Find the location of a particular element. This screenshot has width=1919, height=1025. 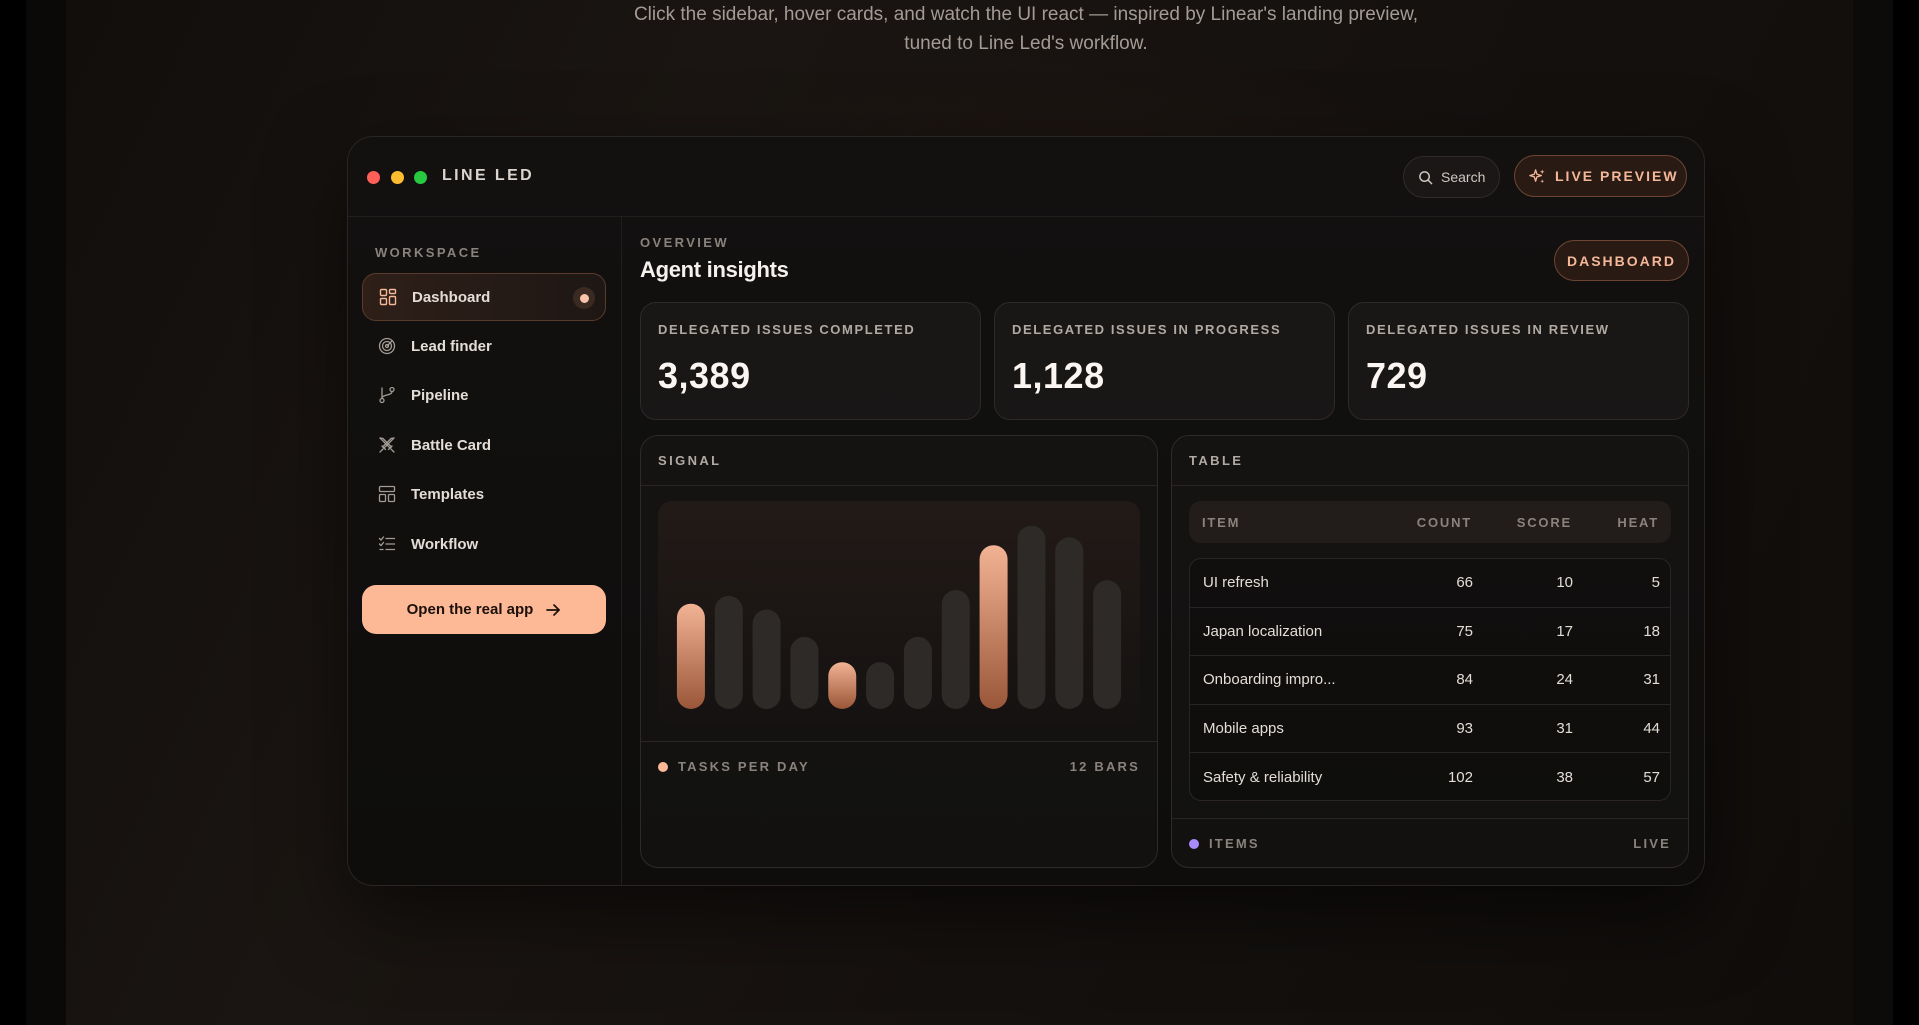

table-row: Japan localization 75 17 18 is located at coordinates (1430, 632).